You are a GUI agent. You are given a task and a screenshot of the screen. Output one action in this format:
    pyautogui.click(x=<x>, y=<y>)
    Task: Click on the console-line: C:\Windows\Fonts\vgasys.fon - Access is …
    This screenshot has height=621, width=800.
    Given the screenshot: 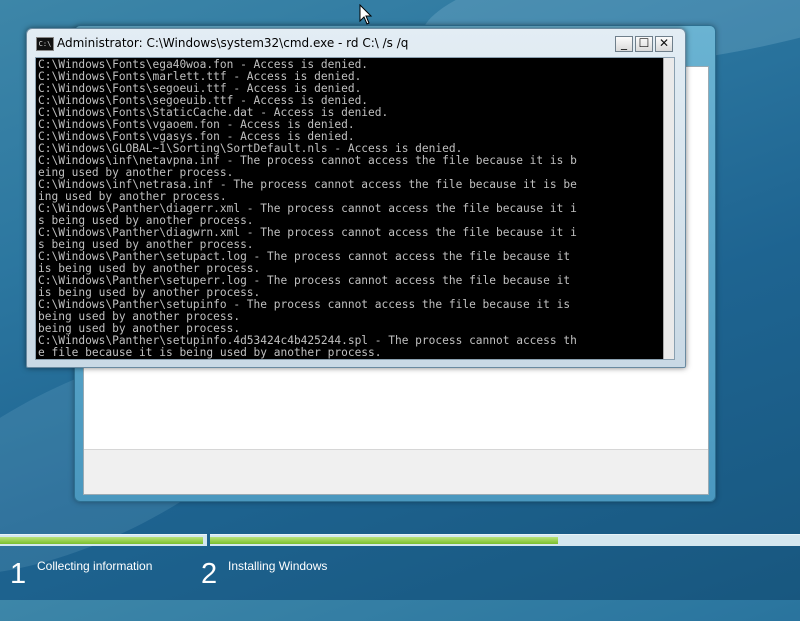 What is the action you would take?
    pyautogui.click(x=196, y=137)
    